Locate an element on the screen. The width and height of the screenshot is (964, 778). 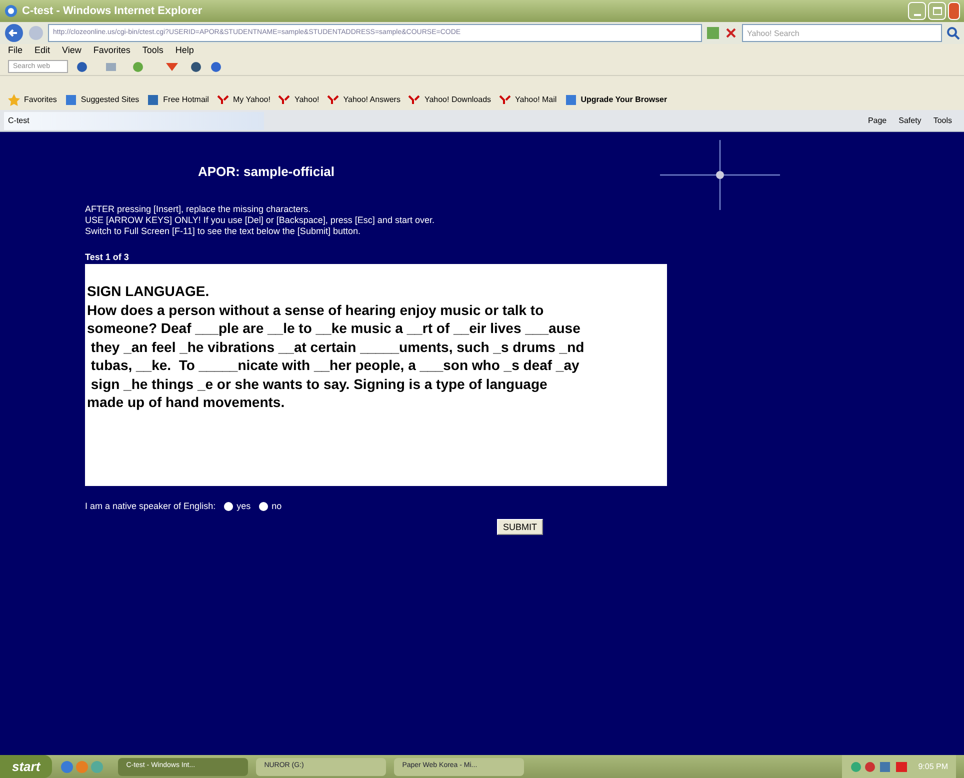
radio-label: yes is located at coordinates (243, 506).